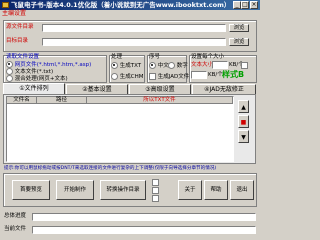 The height and width of the screenshot is (240, 320). I want to click on start-button: 开始制作, so click(75, 190).